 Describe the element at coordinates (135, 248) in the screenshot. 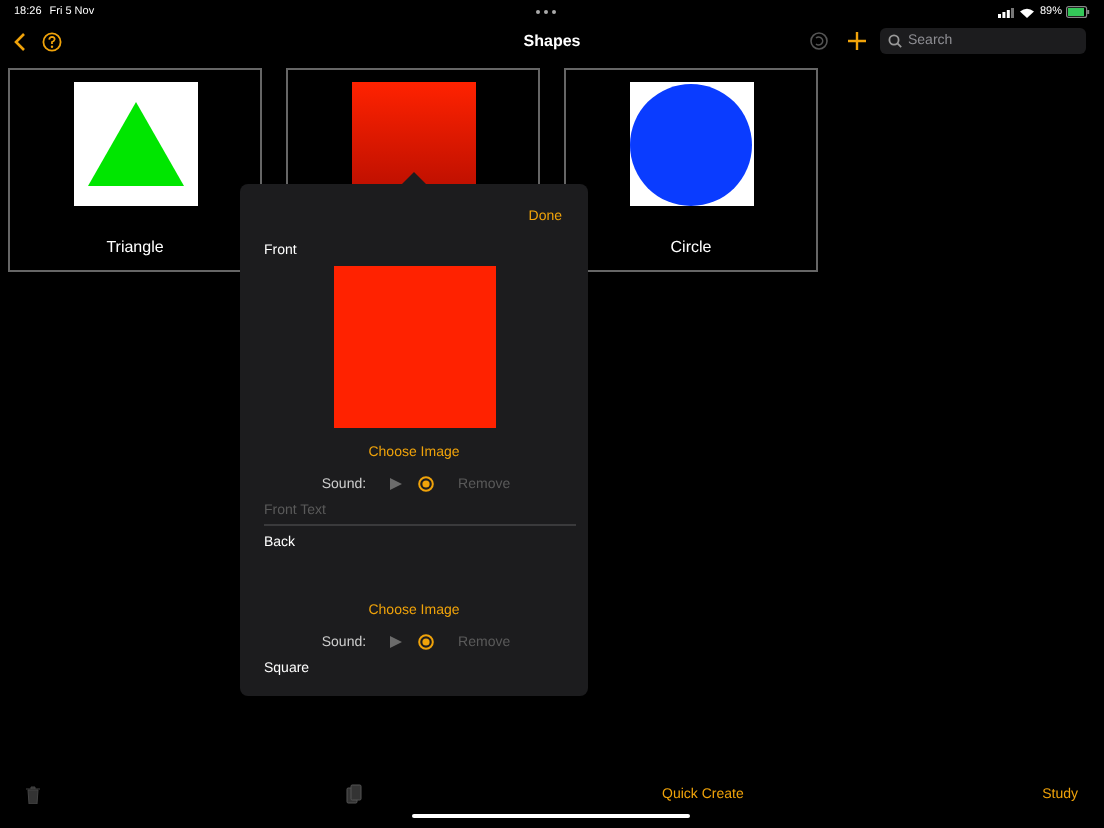

I see `card-label: Triangle` at that location.